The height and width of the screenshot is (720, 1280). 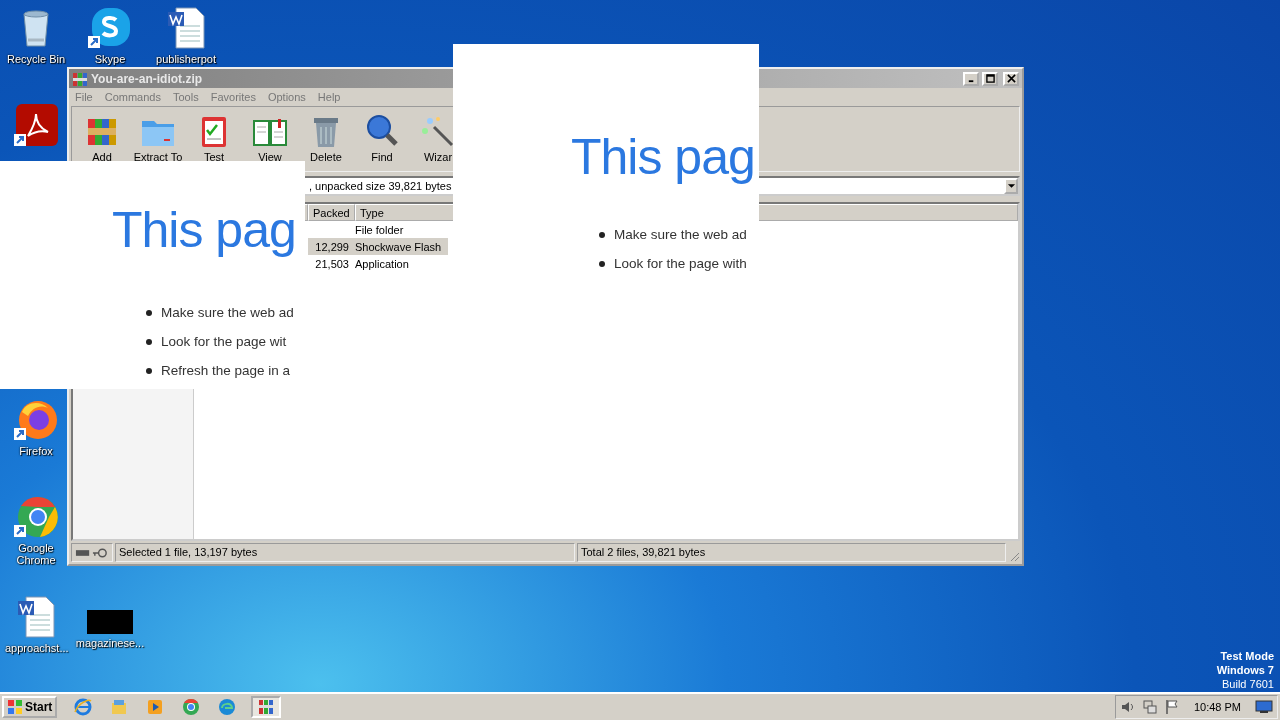 What do you see at coordinates (36, 59) in the screenshot?
I see `desktop-icon-label: Recycle Bin` at bounding box center [36, 59].